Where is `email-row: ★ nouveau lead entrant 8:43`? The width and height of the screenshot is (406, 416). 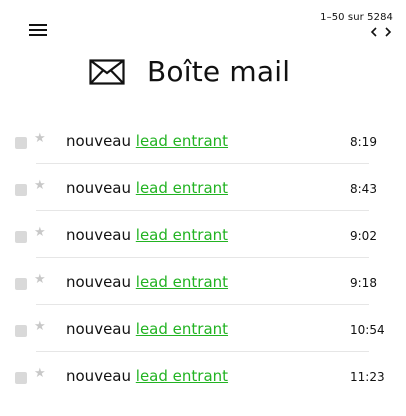
email-row: ★ nouveau lead entrant 8:43 is located at coordinates (203, 187).